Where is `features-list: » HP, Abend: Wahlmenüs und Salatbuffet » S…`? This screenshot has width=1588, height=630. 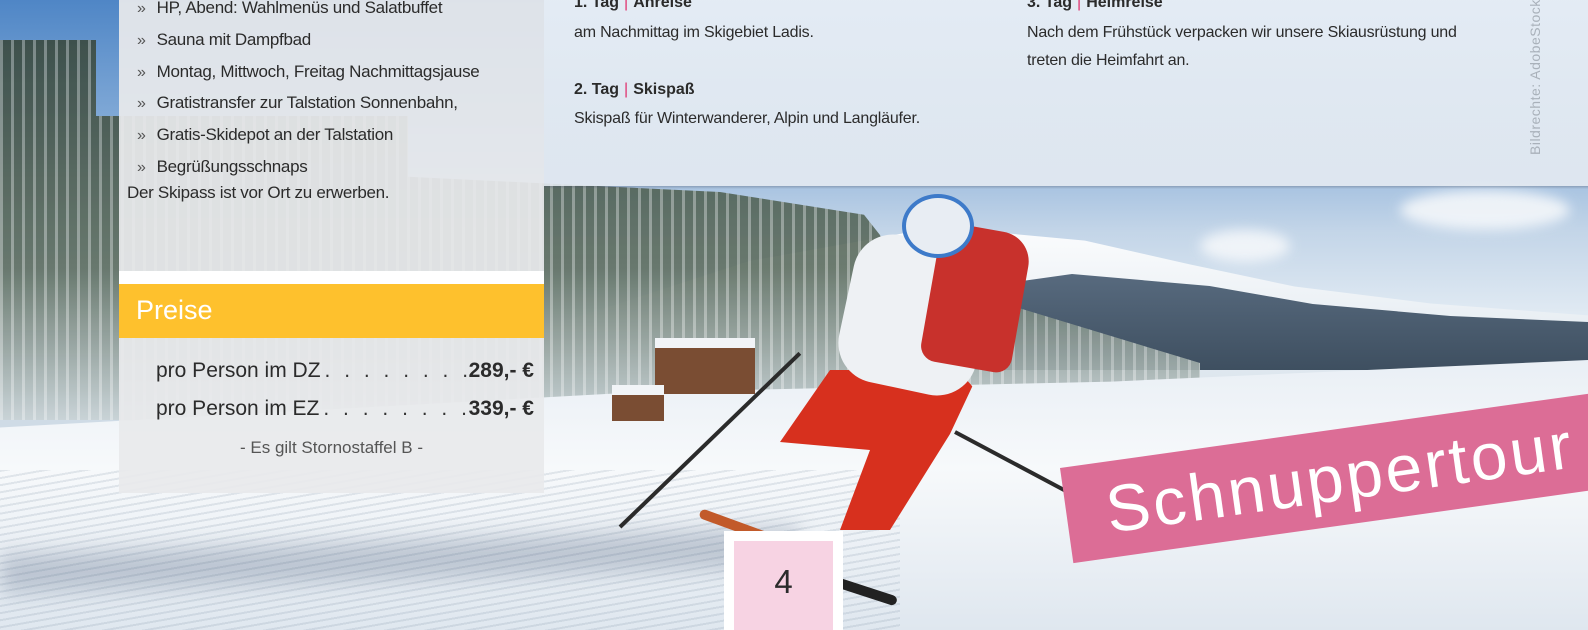
features-list: » HP, Abend: Wahlmenüs und Salatbuffet » S… is located at coordinates (308, 91).